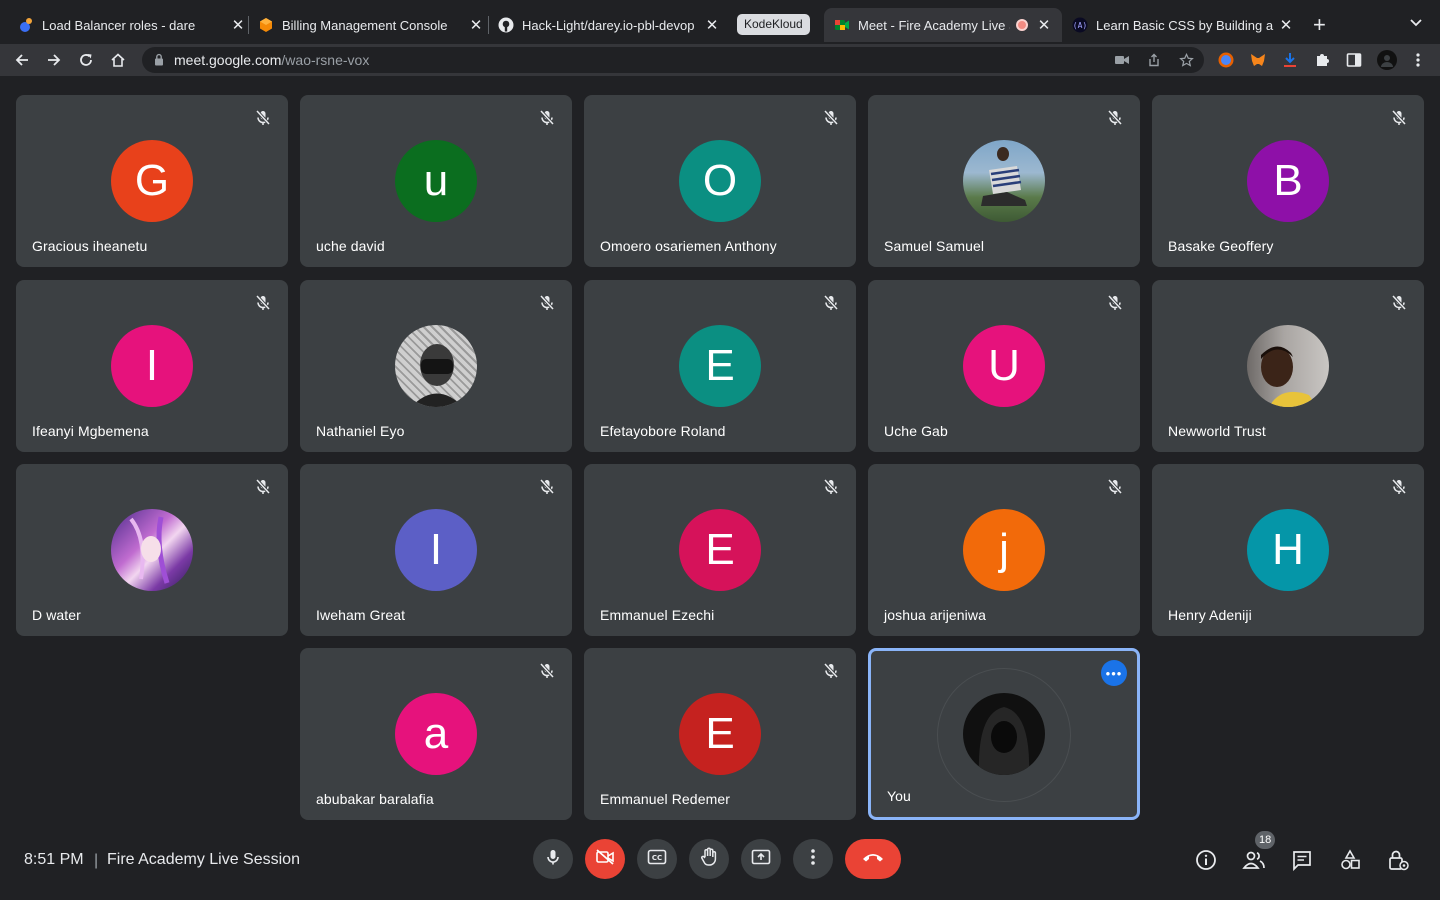  I want to click on participant-tile: O Omoero osariemen Anthony, so click(720, 181).